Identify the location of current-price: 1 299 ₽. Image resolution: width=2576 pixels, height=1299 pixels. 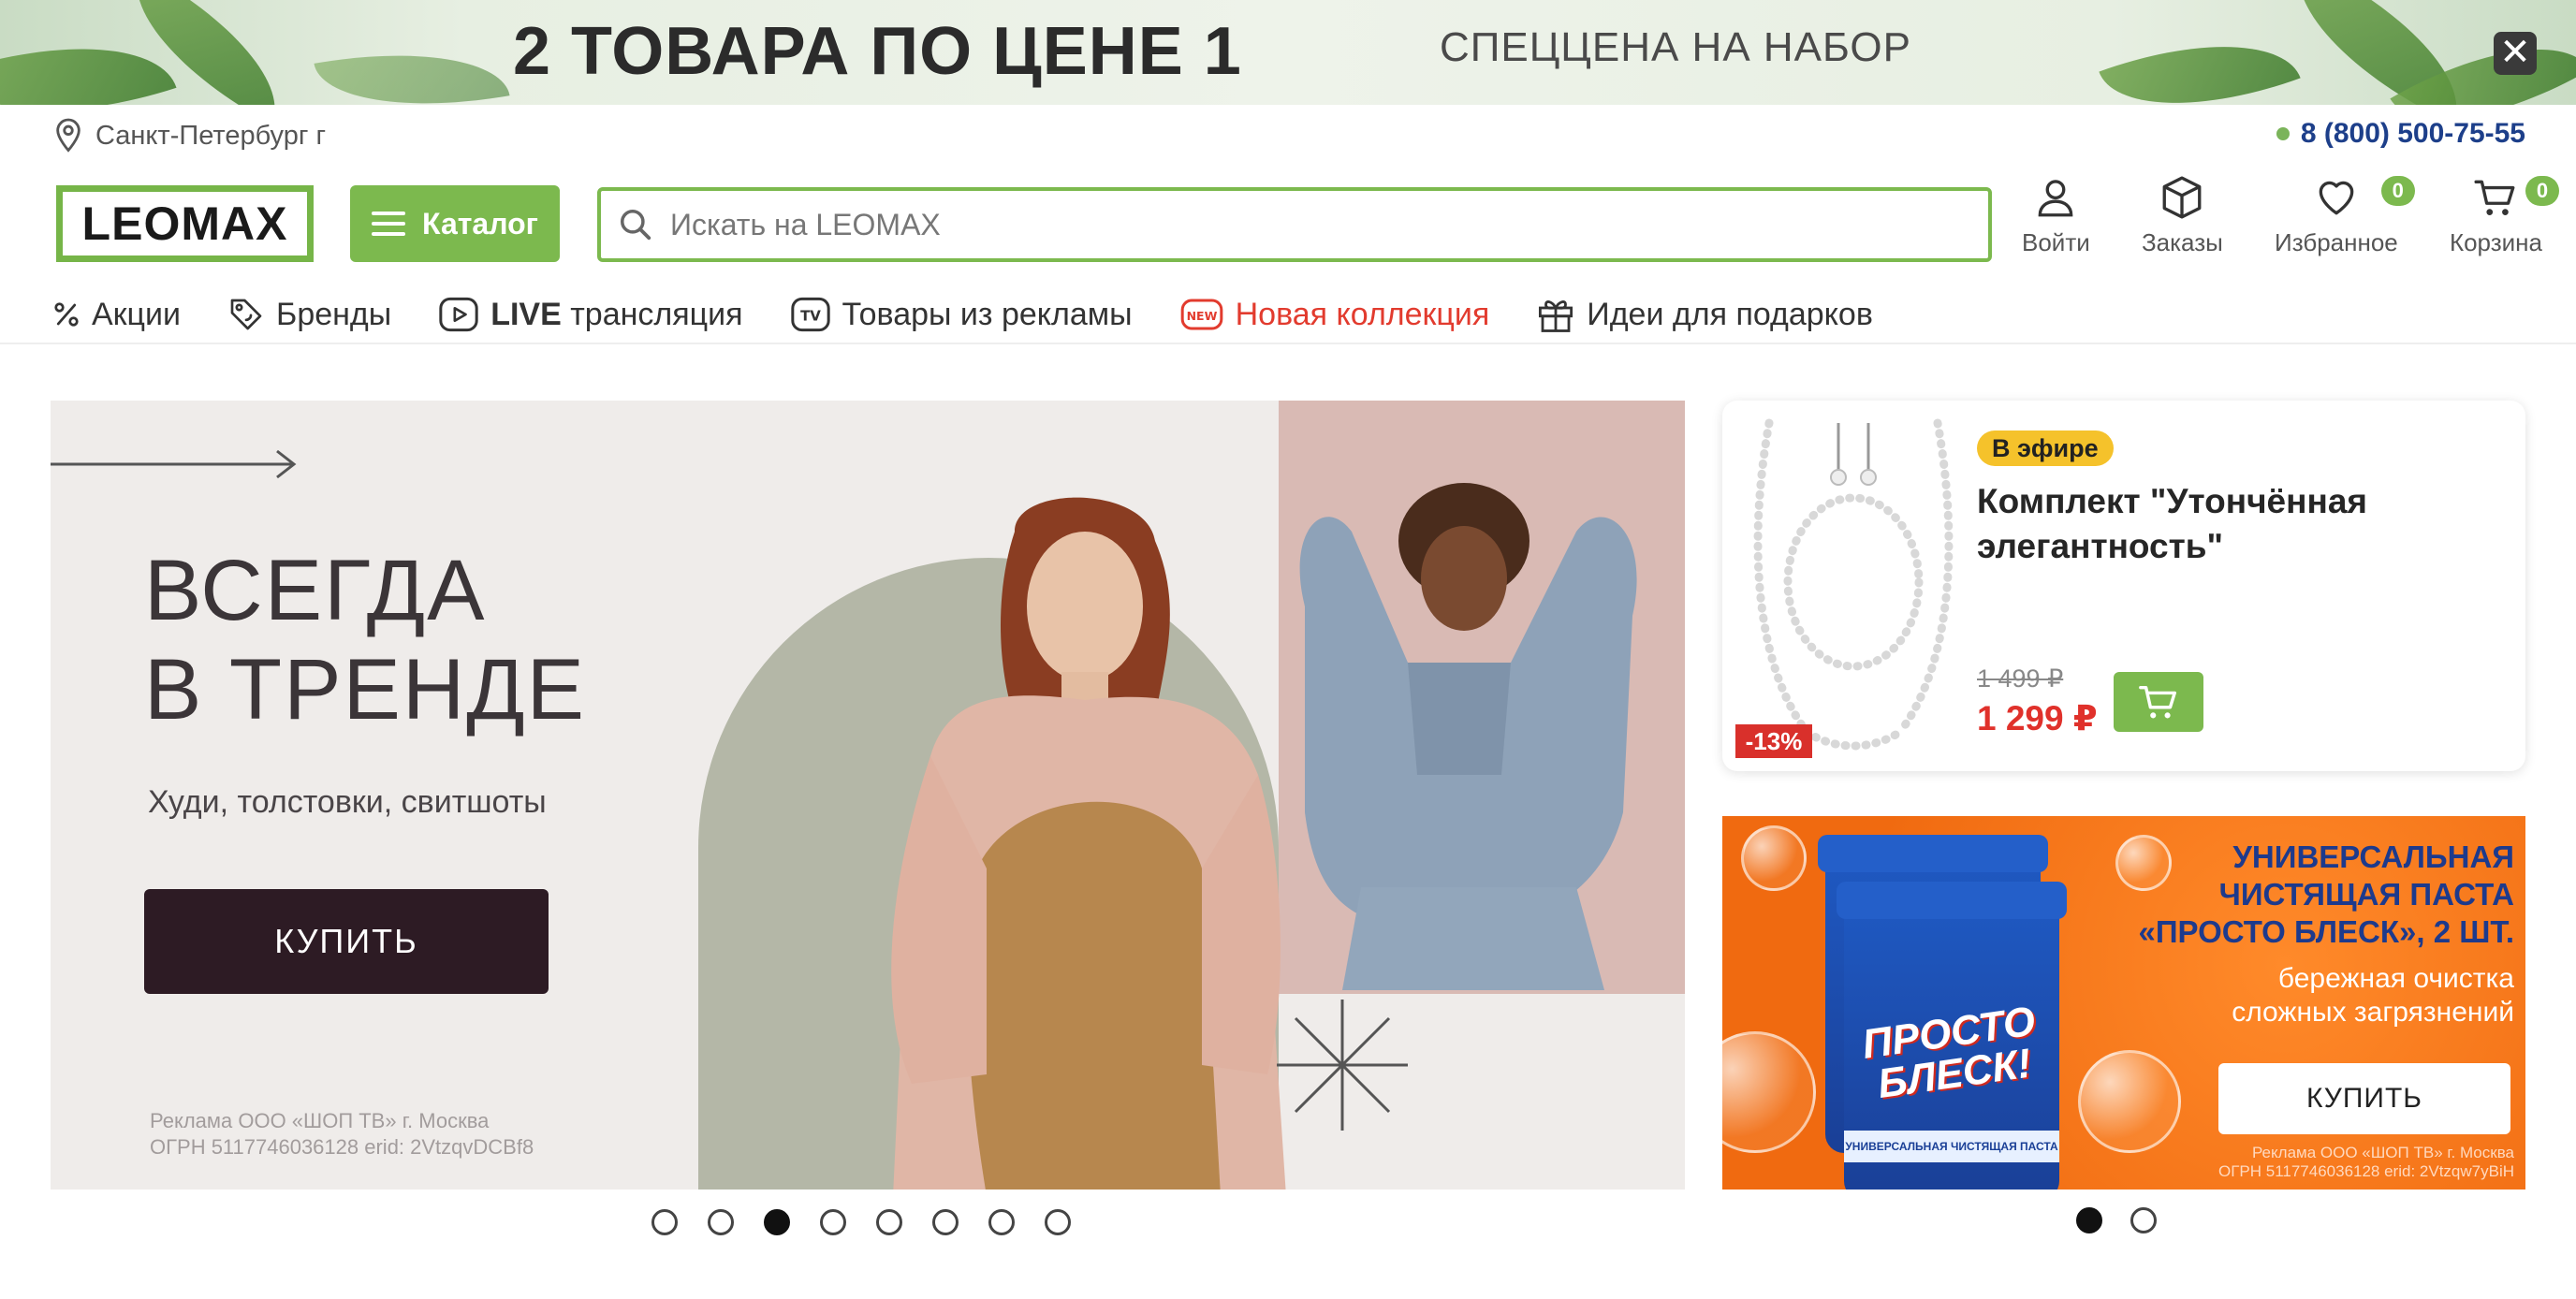
(2037, 718).